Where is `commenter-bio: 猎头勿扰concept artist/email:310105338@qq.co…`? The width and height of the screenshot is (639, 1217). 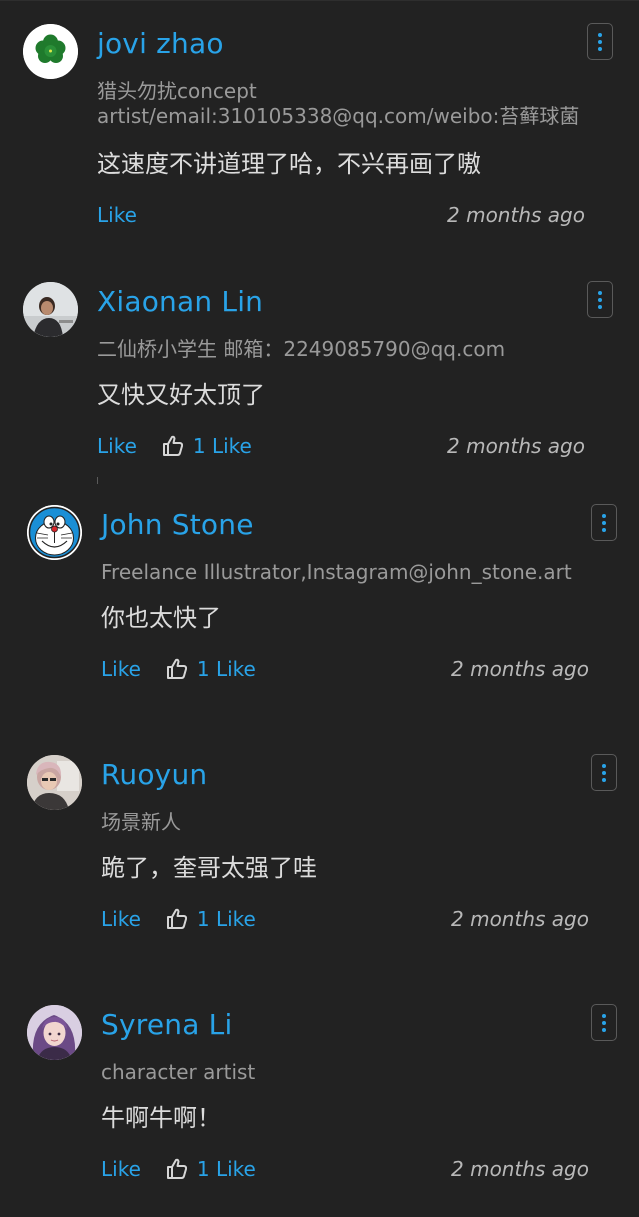
commenter-bio: 猎头勿扰concept artist/email:310105338@qq.co… is located at coordinates (338, 103).